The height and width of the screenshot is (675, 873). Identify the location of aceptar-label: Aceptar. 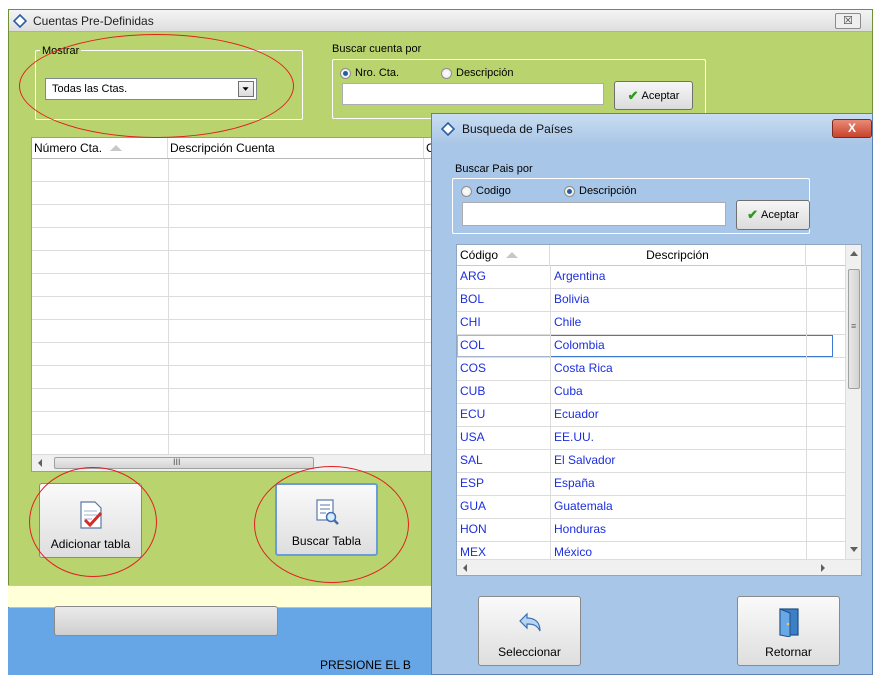
(660, 95).